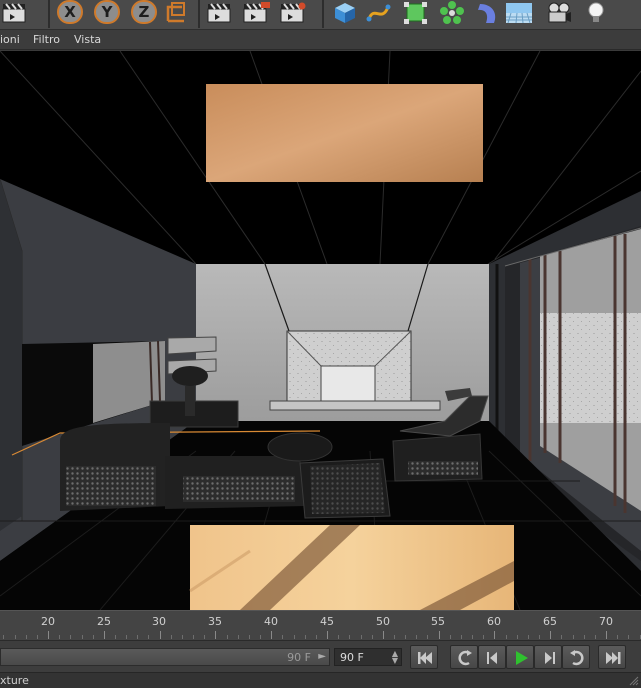  What do you see at coordinates (438, 621) in the screenshot?
I see `ruler-label: 55` at bounding box center [438, 621].